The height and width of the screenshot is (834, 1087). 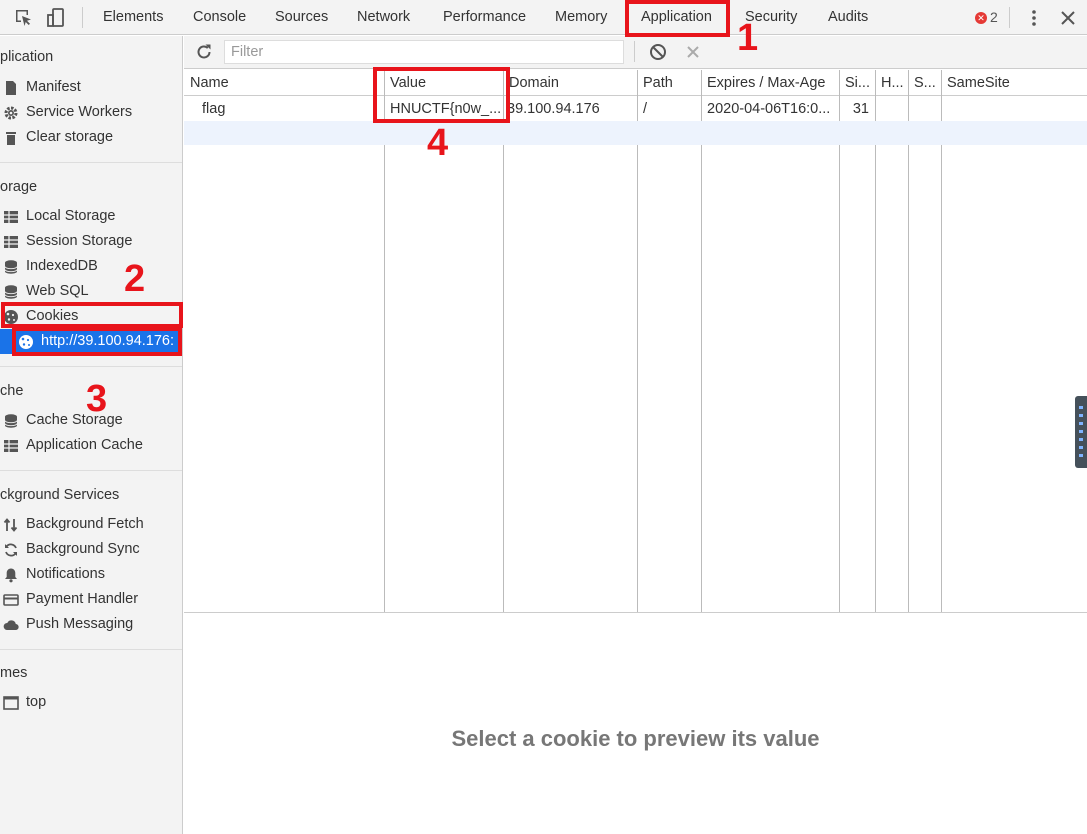 What do you see at coordinates (11, 703) in the screenshot?
I see `frame-icon` at bounding box center [11, 703].